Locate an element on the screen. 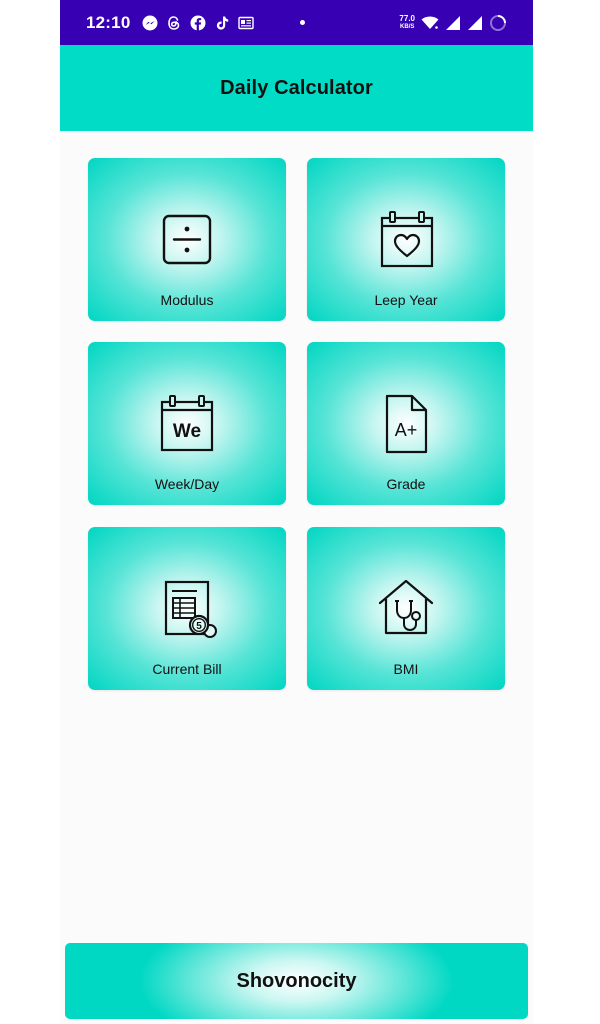 The image size is (600, 1024). current-bill-tile: 5 Current Bill is located at coordinates (187, 608).